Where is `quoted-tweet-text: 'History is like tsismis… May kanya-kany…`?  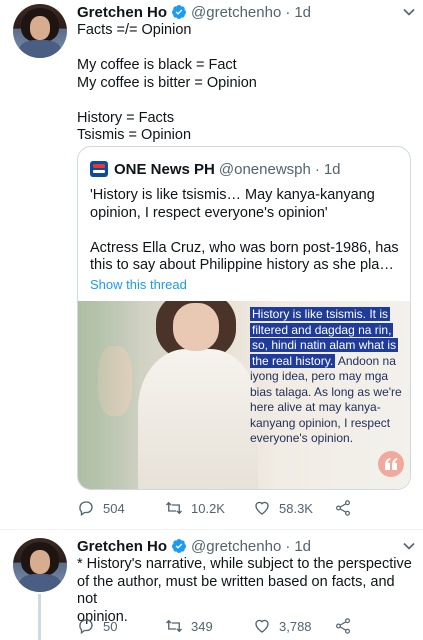 quoted-tweet-text: 'History is like tsismis… May kanya-kany… is located at coordinates (245, 231).